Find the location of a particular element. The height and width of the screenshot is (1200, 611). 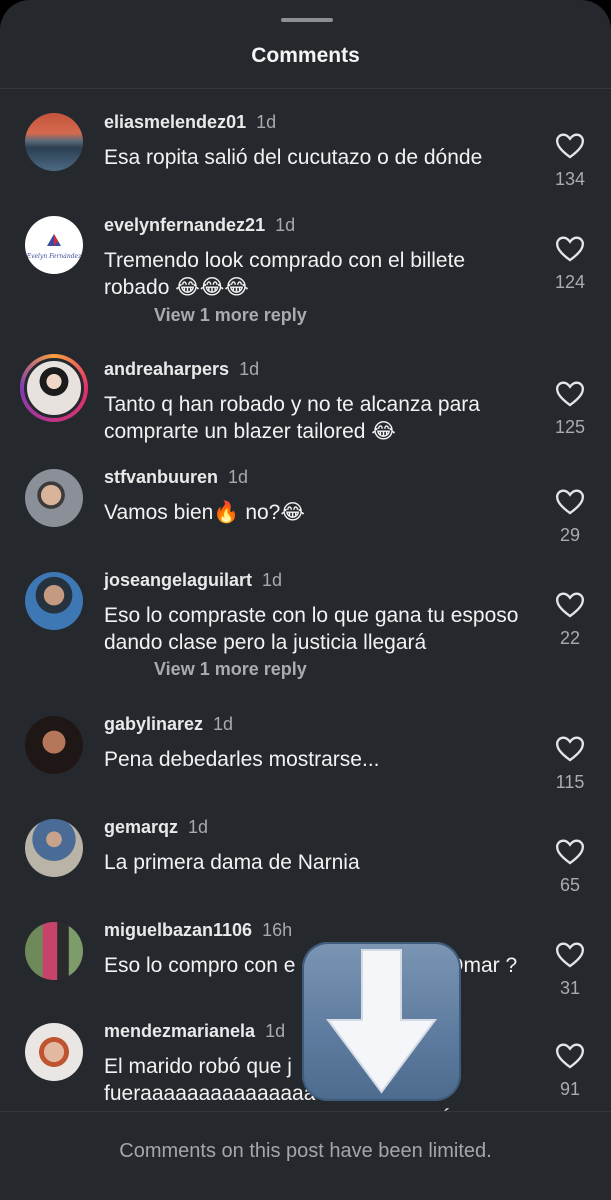

like-button: 124 is located at coordinates (570, 264).